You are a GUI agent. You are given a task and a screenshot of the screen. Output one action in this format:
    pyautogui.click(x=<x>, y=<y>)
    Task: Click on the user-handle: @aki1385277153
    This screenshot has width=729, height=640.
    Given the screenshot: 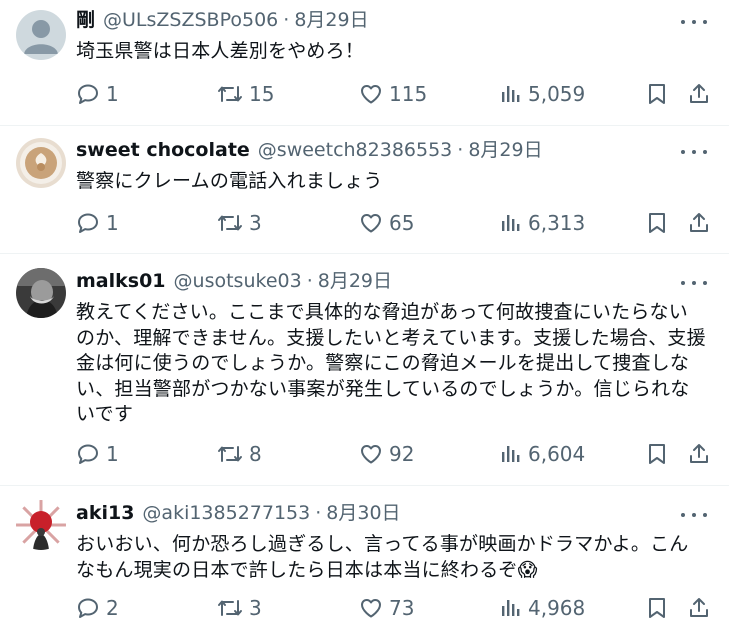 What is the action you would take?
    pyautogui.click(x=226, y=513)
    